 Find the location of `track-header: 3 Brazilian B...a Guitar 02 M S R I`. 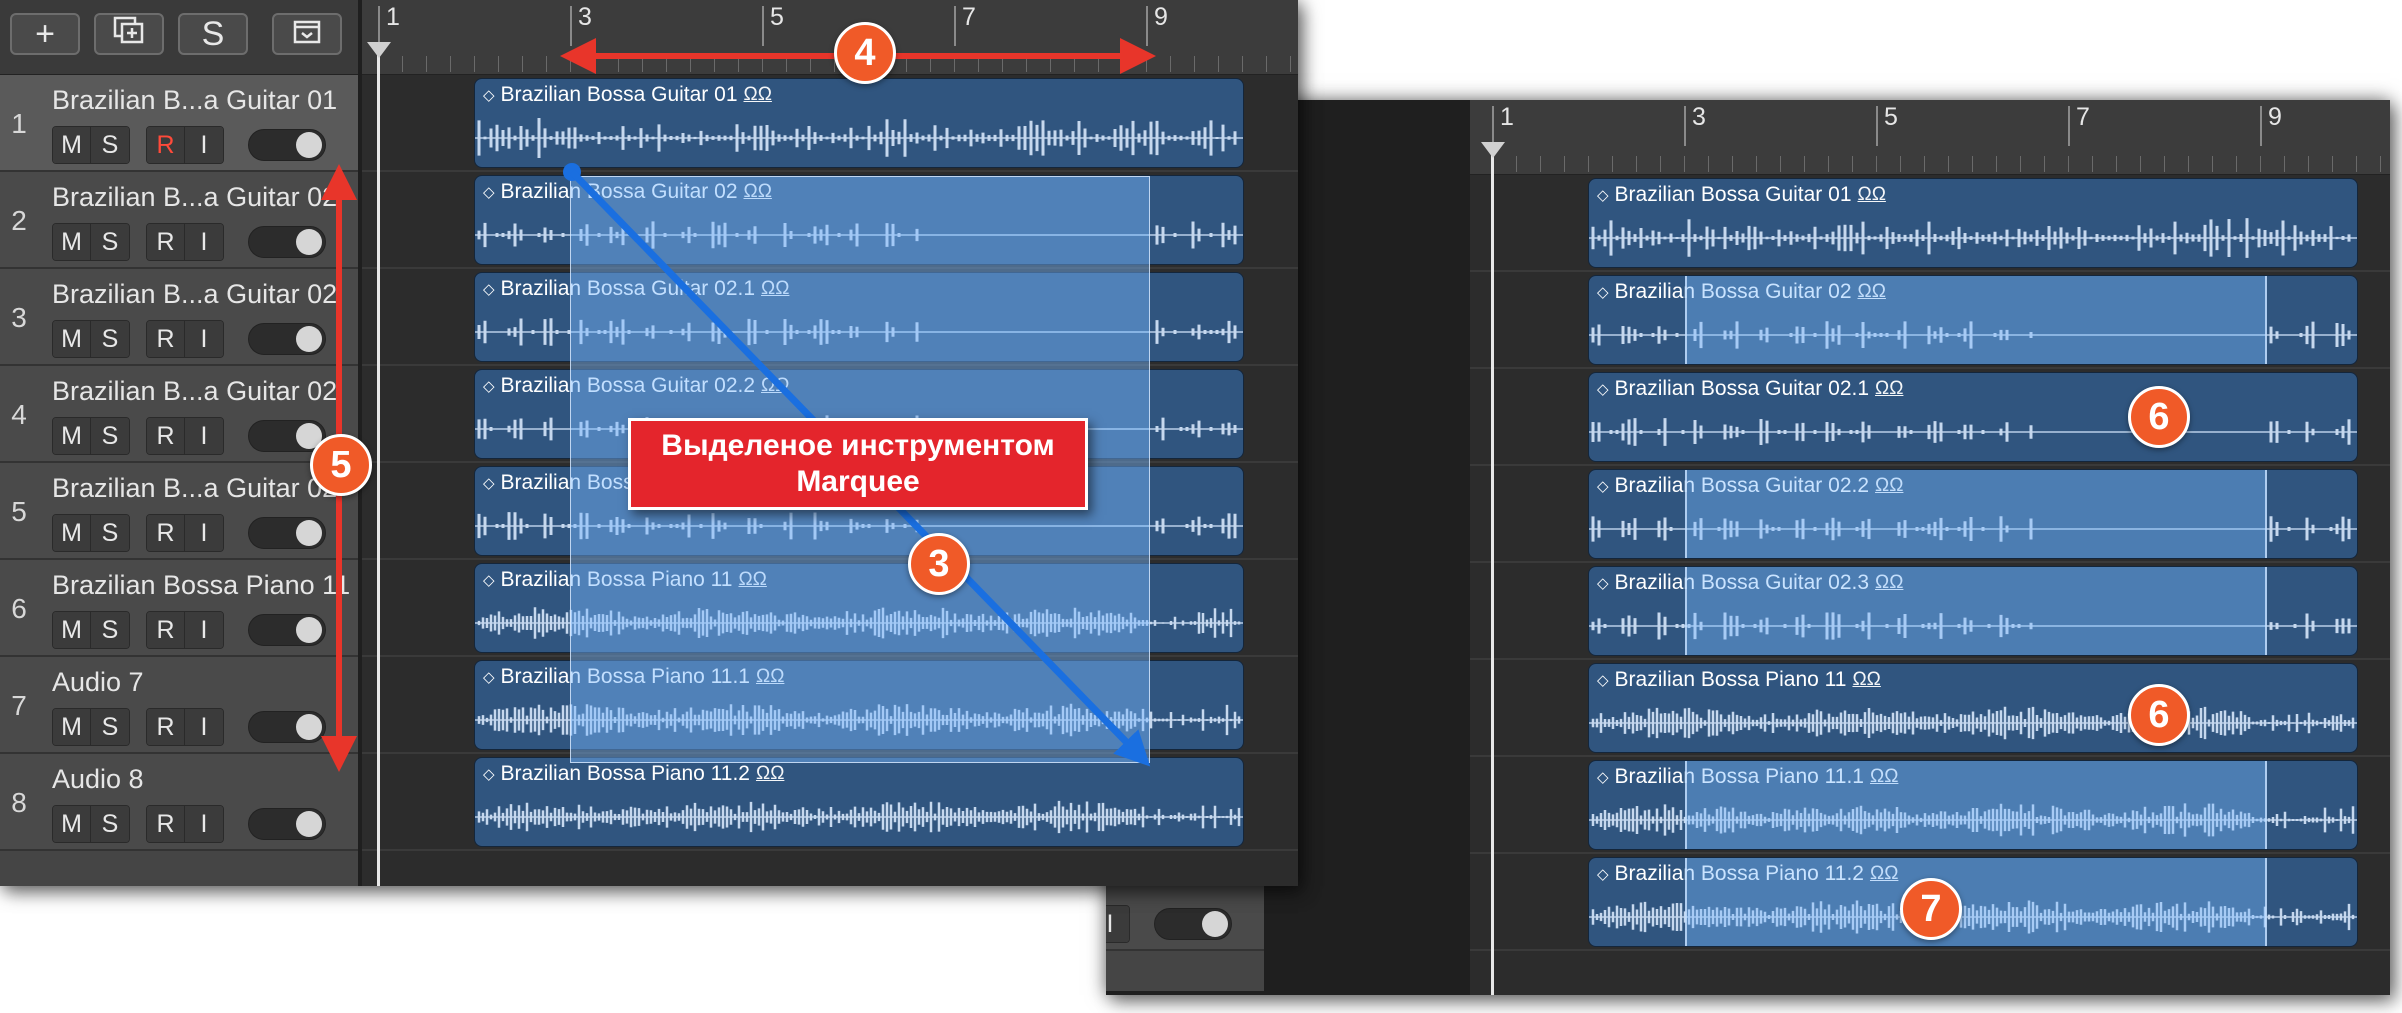

track-header: 3 Brazilian B...a Guitar 02 M S R I is located at coordinates (179, 317).